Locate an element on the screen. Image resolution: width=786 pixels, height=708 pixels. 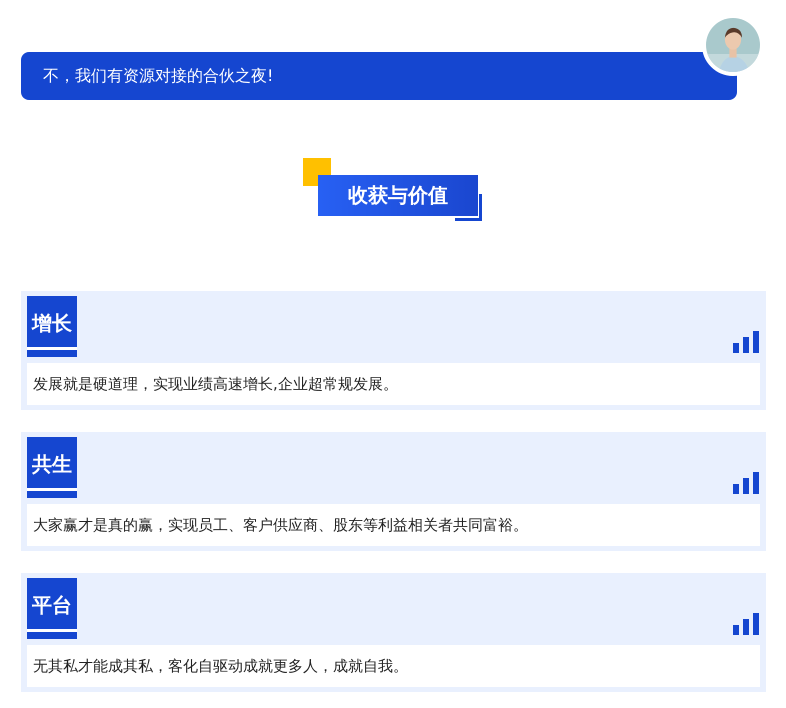
tag-label: 共生 is located at coordinates (52, 467).